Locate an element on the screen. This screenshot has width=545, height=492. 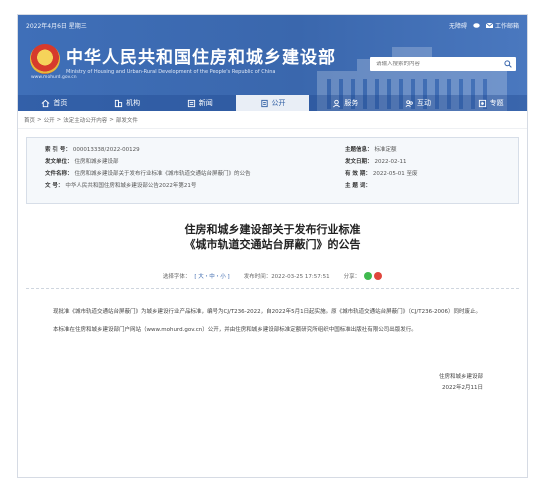
nav-home: 首页 is located at coordinates (54, 103).